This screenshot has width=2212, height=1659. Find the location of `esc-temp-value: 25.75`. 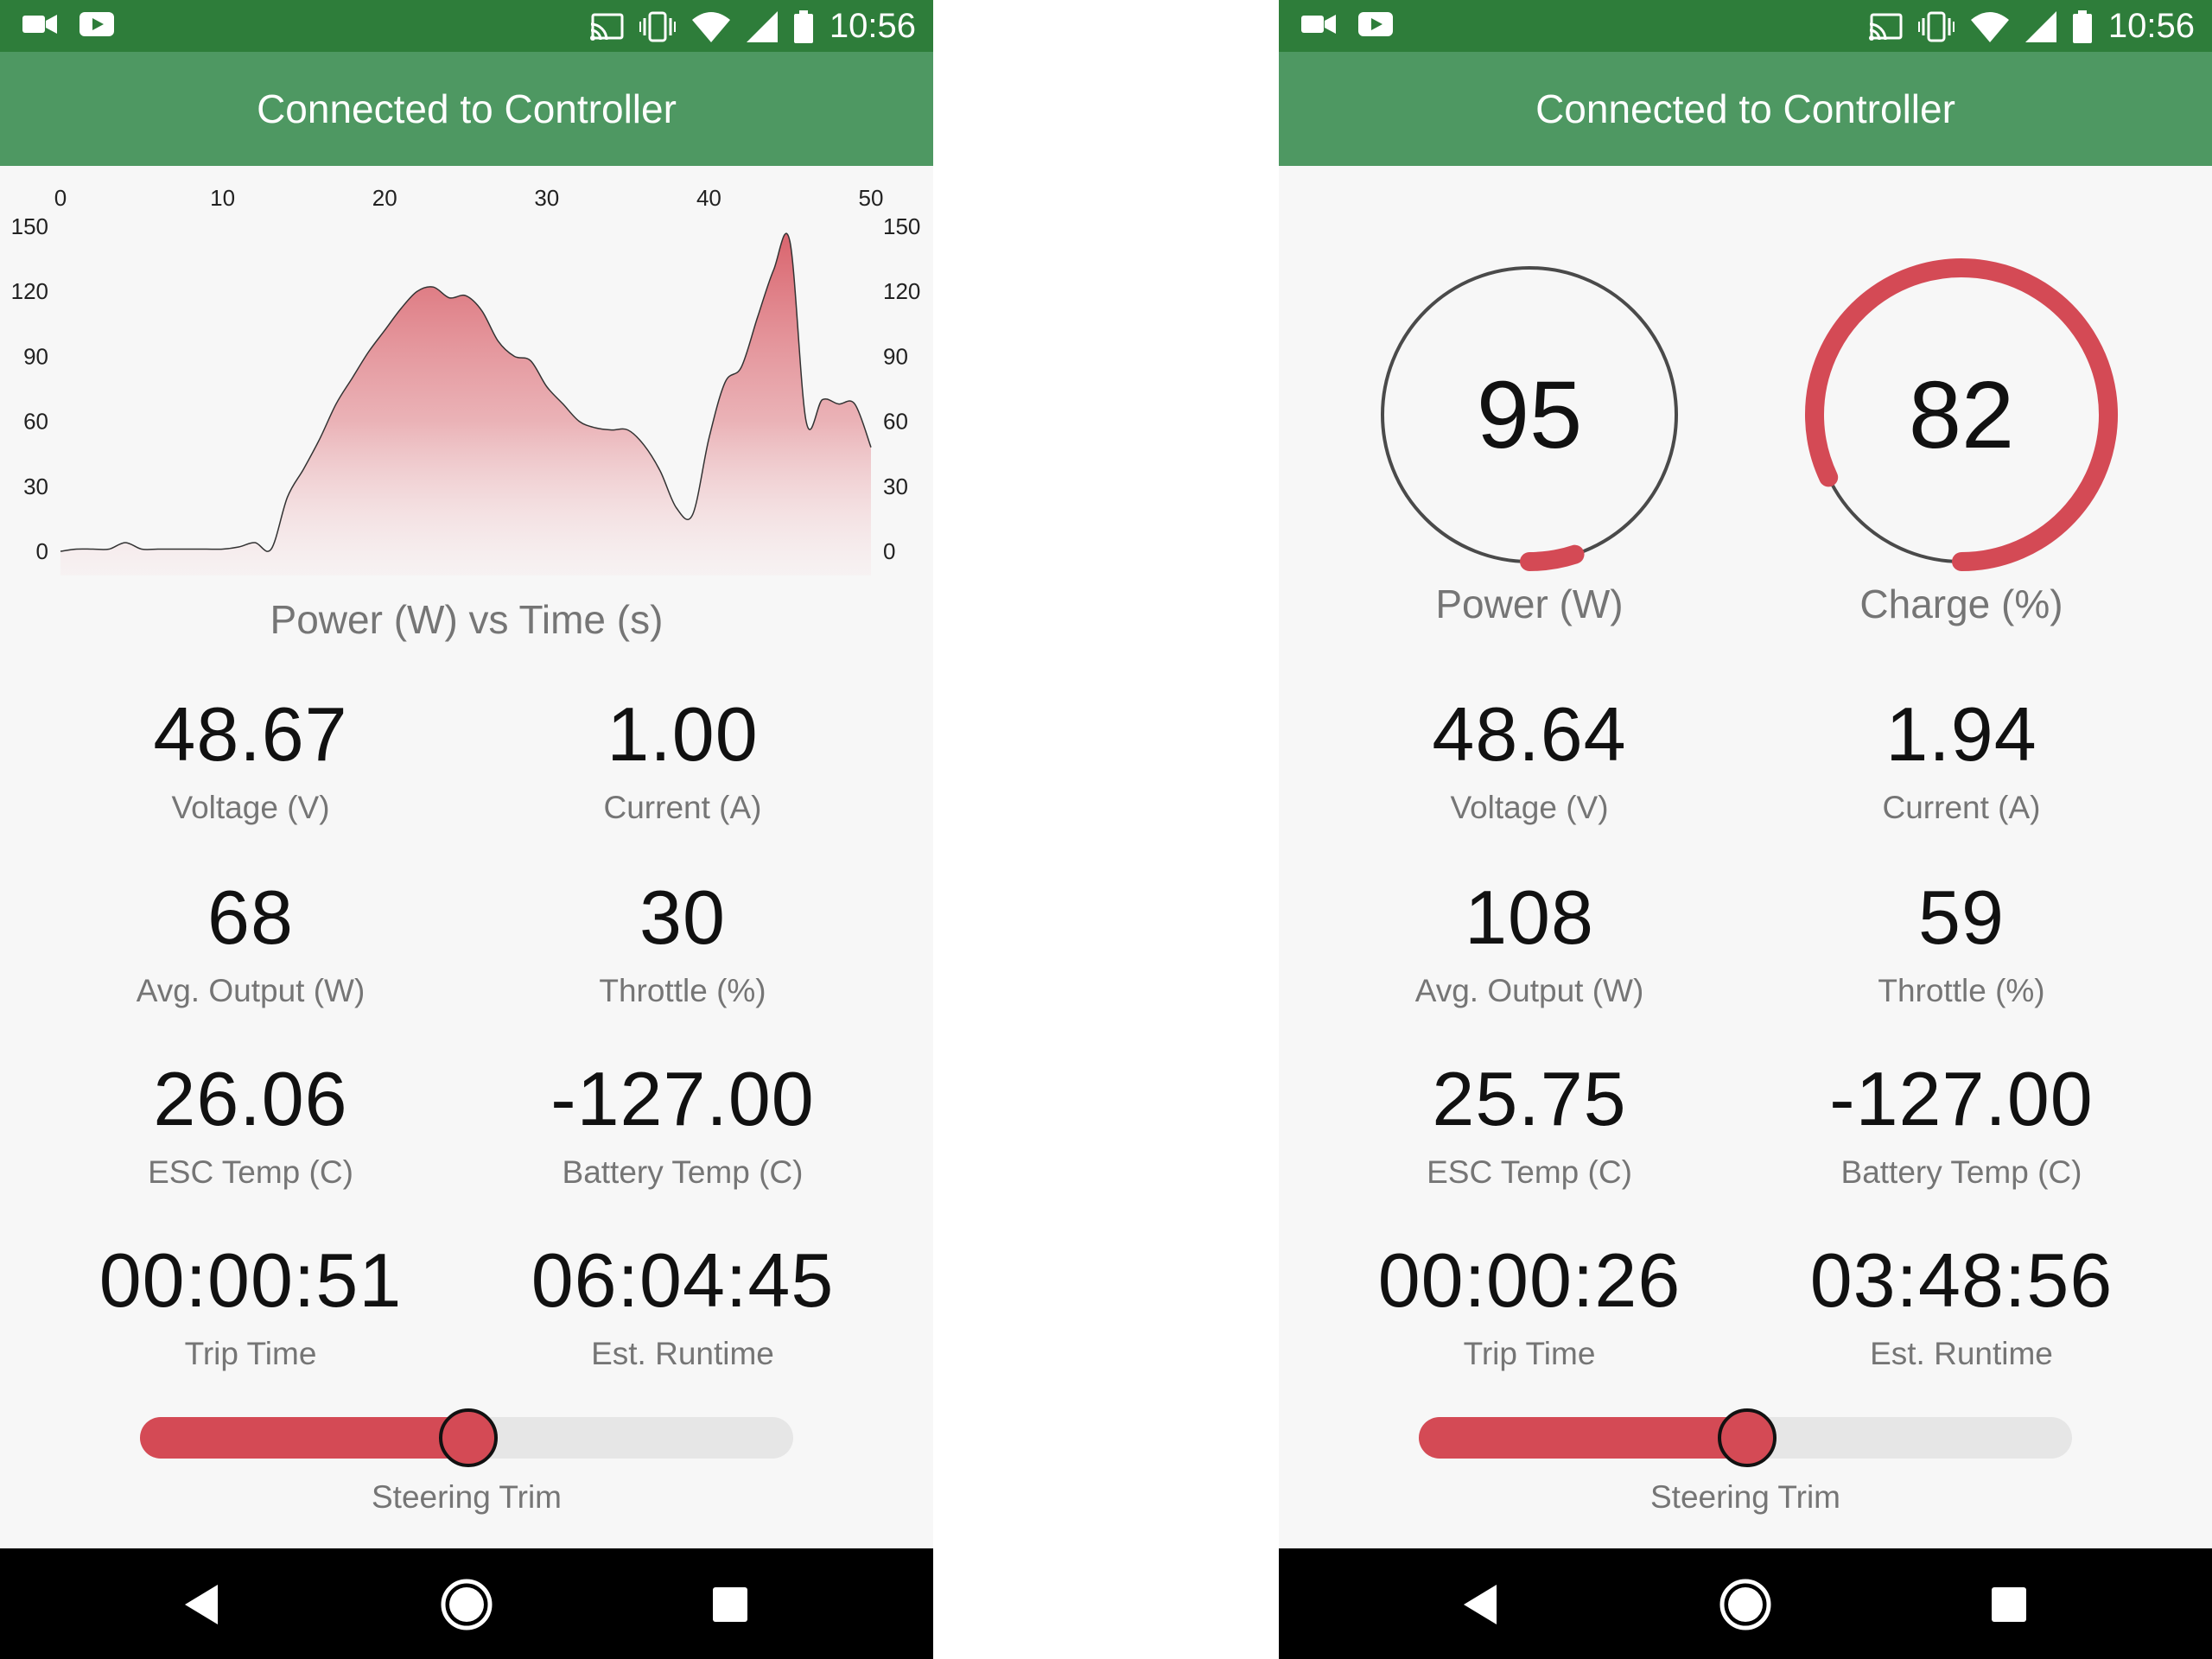

esc-temp-value: 25.75 is located at coordinates (1529, 1098).